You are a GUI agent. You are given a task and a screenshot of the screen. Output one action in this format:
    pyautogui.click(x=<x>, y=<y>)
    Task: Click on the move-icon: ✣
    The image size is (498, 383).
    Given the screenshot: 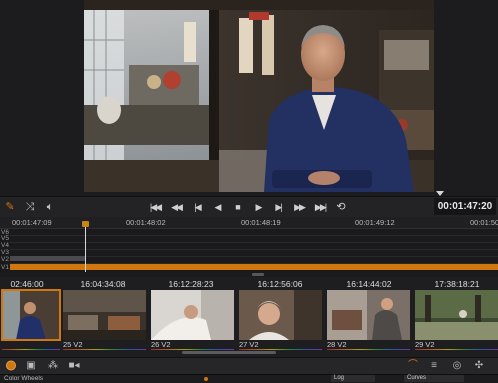 What is the action you would take?
    pyautogui.click(x=479, y=365)
    